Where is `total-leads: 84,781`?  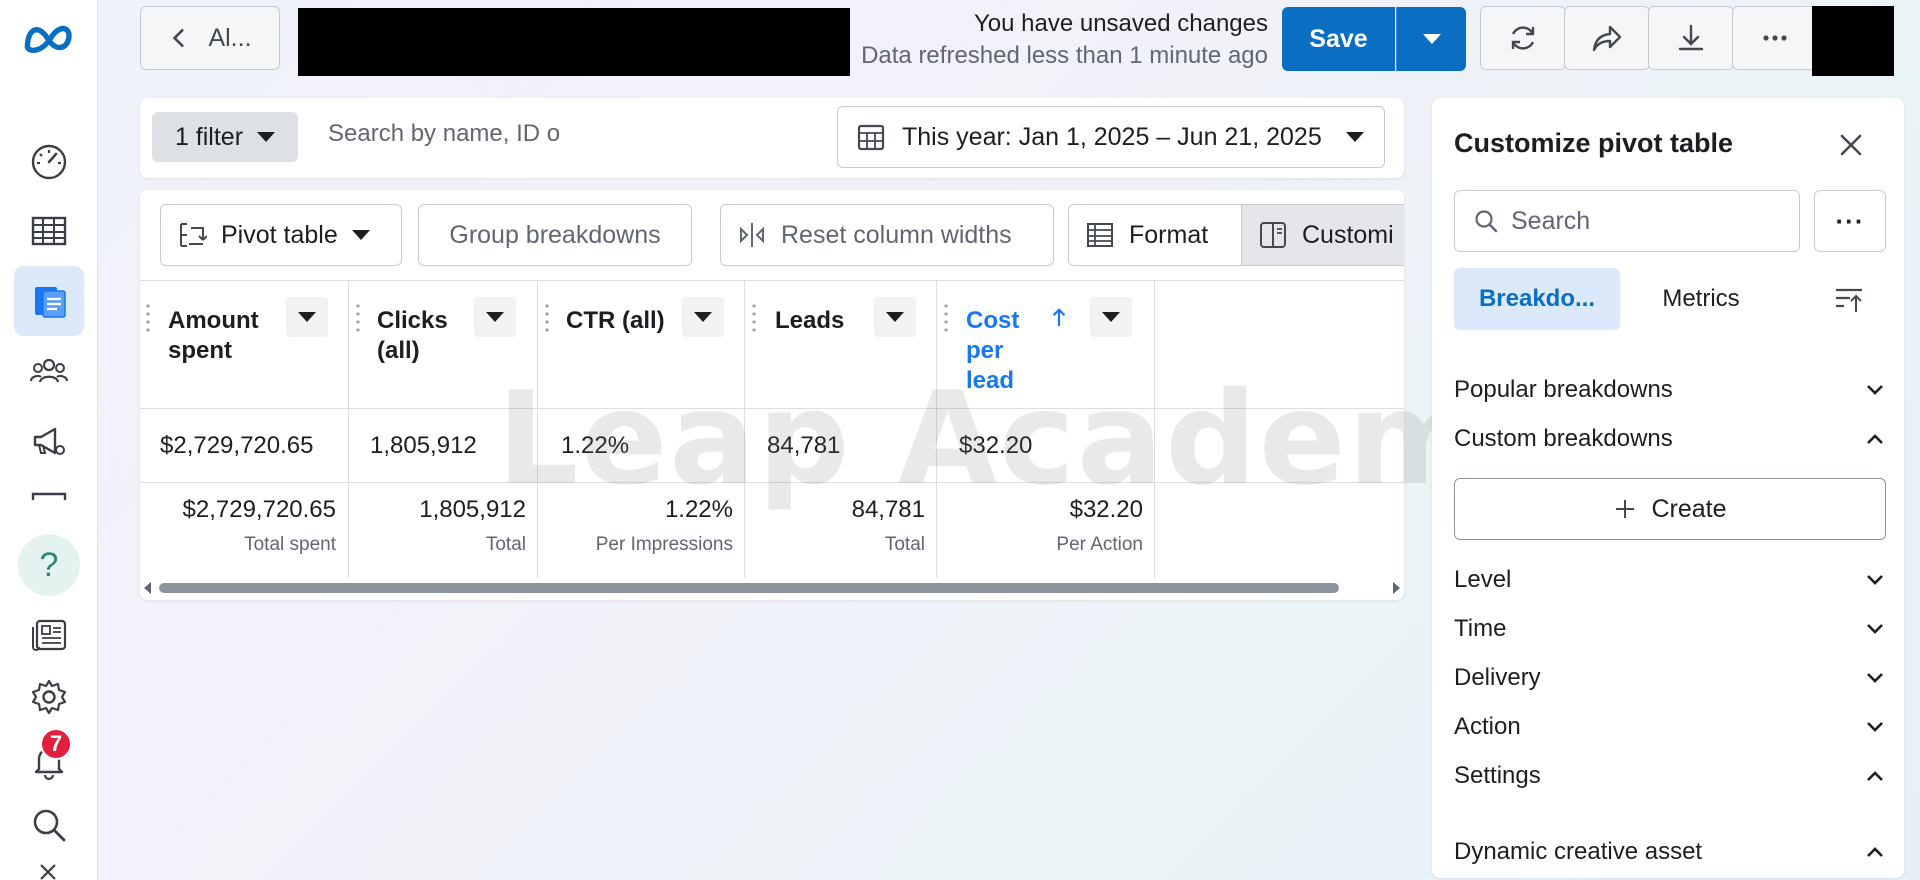 total-leads: 84,781 is located at coordinates (888, 509).